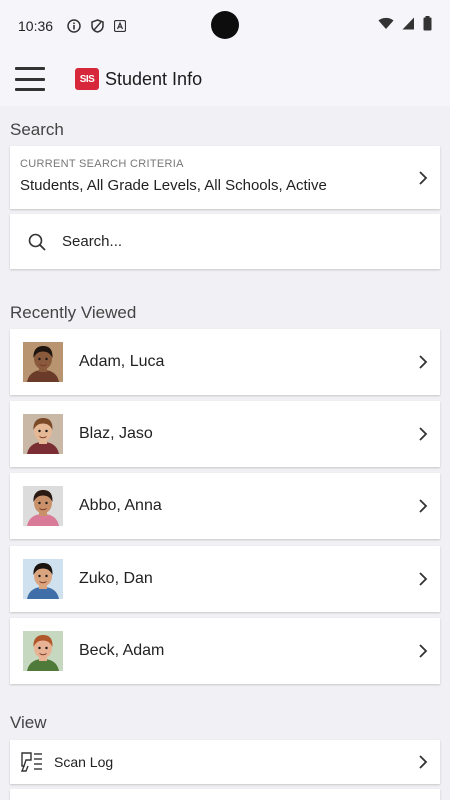  I want to click on status-time: 10:36, so click(36, 26).